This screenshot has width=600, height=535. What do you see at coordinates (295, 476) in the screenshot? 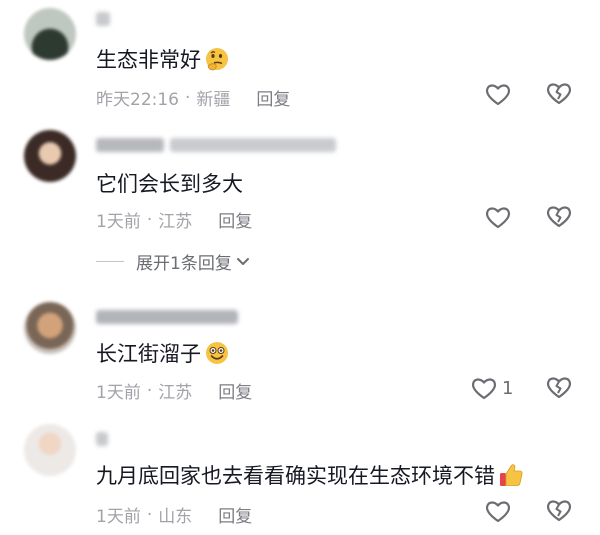
I see `comment-text-content: 九月底回家也去看看确实现在生态环境不错` at bounding box center [295, 476].